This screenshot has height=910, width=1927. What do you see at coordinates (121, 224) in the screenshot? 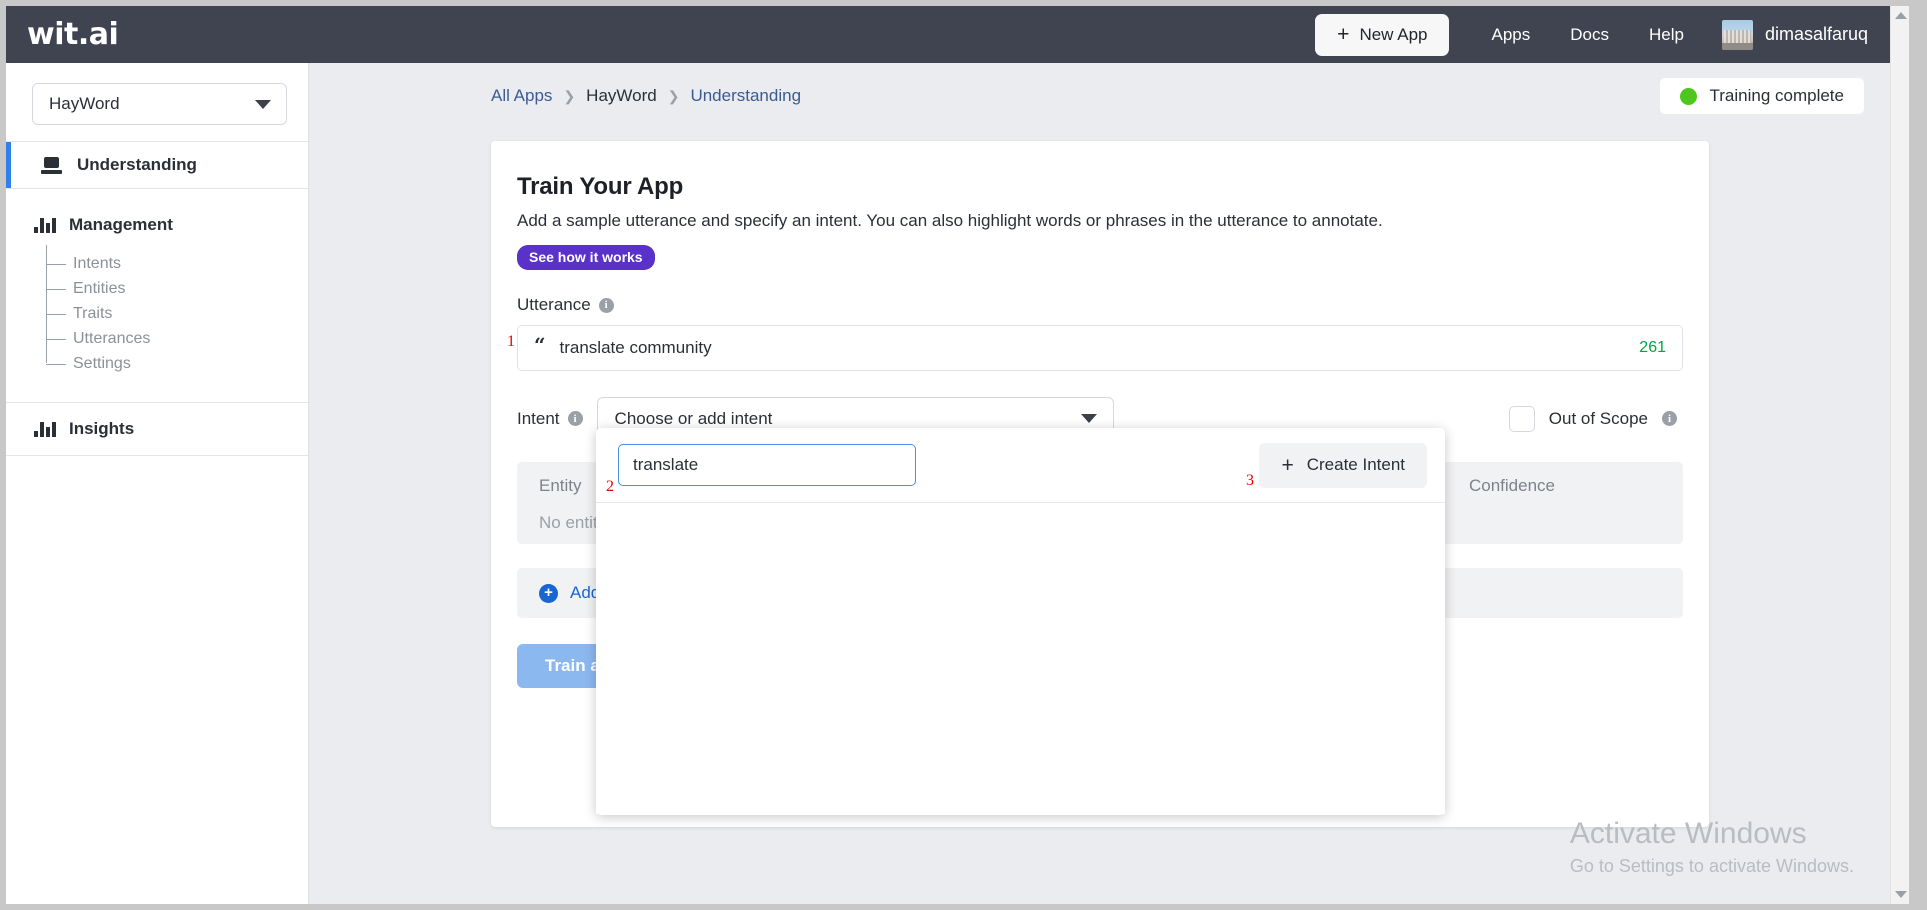
I see `sidebar-item-management-label: Management` at bounding box center [121, 224].